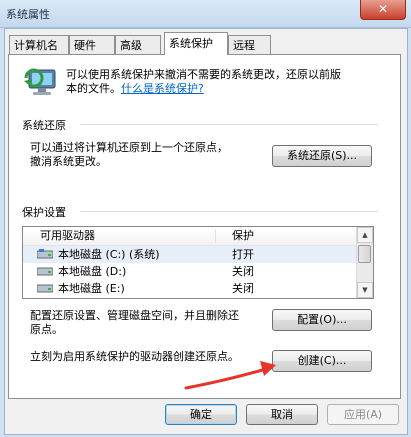 The image size is (411, 437). Describe the element at coordinates (109, 254) in the screenshot. I see `drive-name: 本地磁盘 (C:) (系统)` at that location.